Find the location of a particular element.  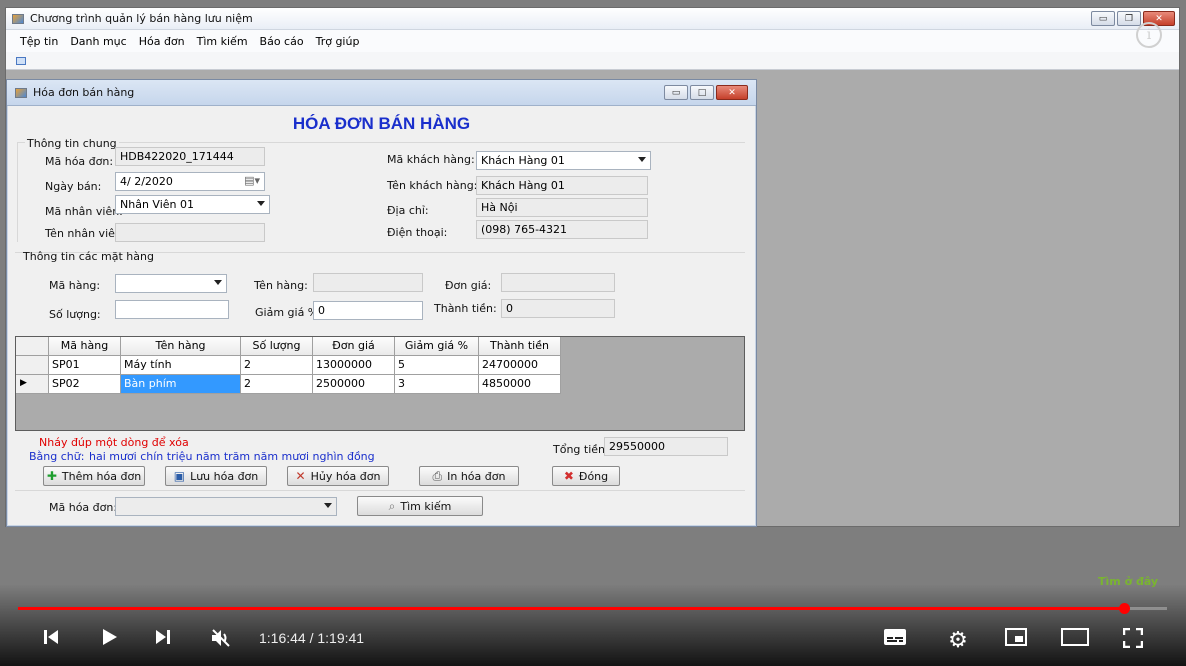

progress-bar is located at coordinates (592, 608).